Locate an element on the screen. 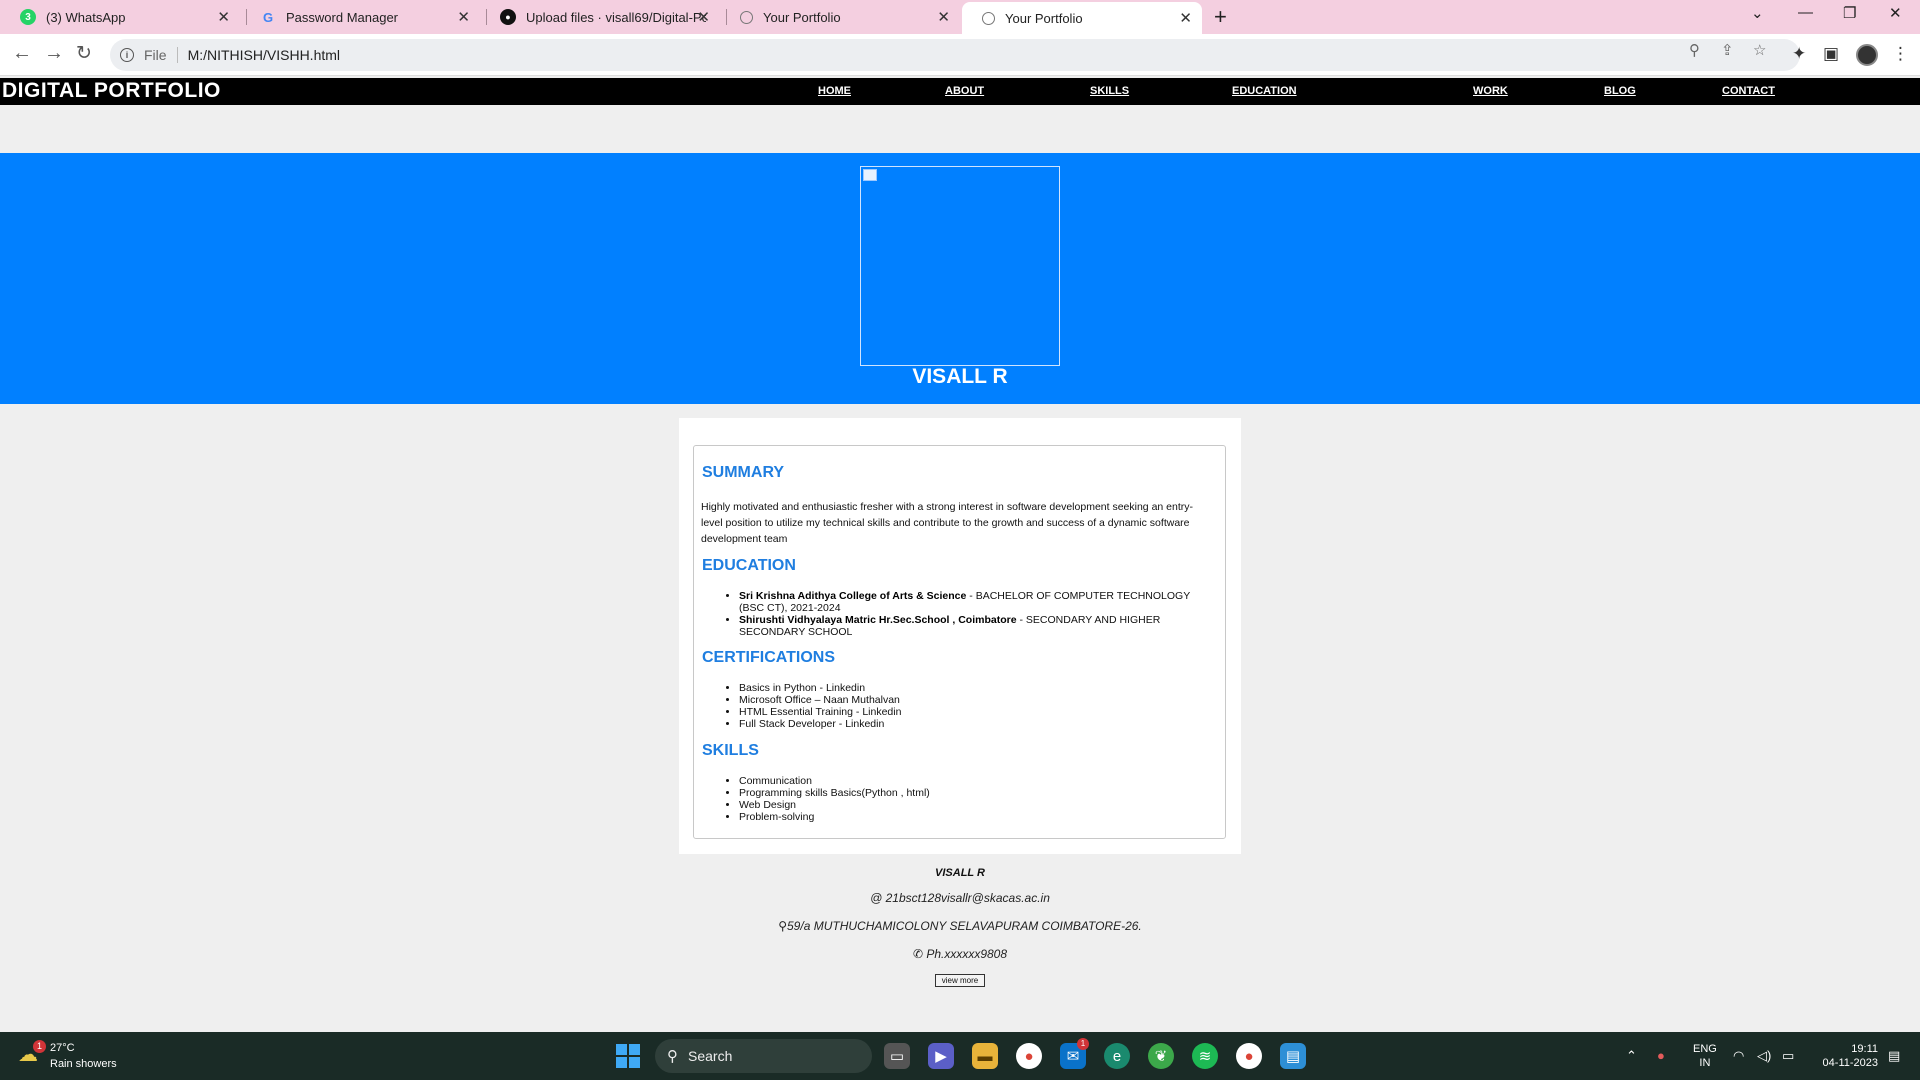 The height and width of the screenshot is (1080, 1920). address-url: M:/NITHISH/VISHH.html is located at coordinates (264, 55).